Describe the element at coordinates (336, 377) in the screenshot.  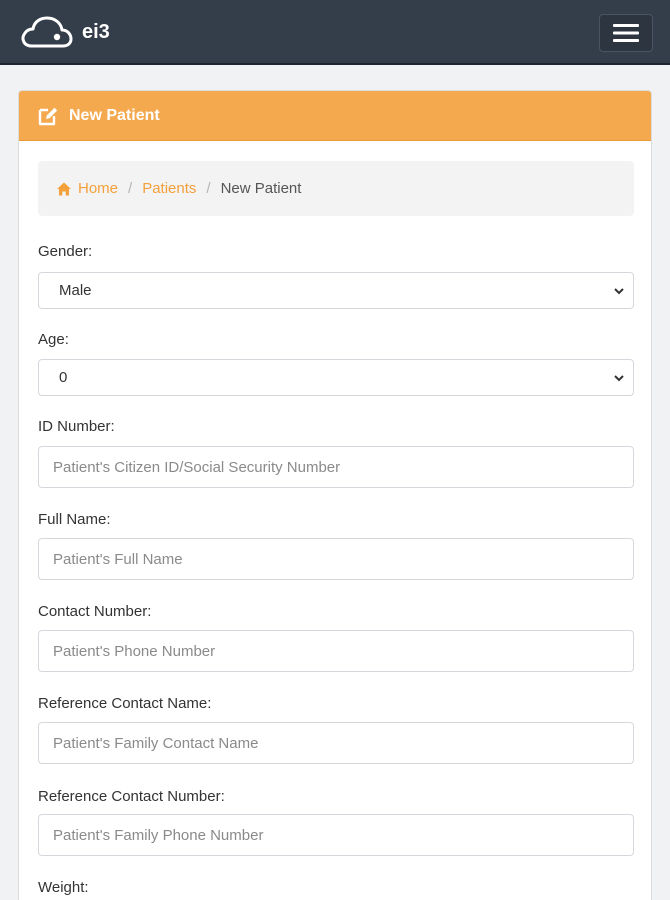
I see `age-select: 0` at that location.